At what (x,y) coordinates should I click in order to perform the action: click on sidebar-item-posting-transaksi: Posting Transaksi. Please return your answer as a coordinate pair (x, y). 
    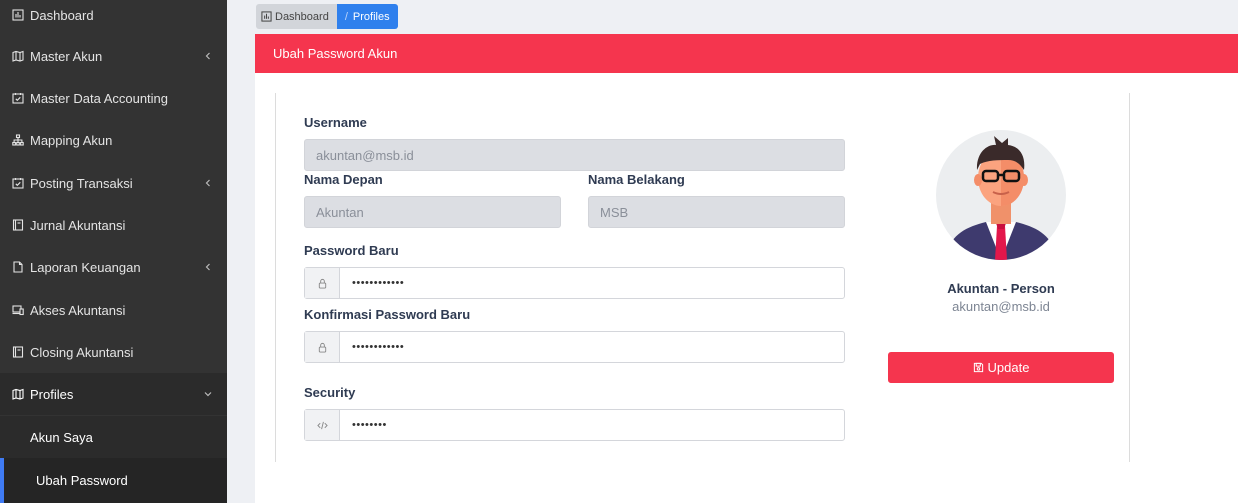
    Looking at the image, I should click on (113, 183).